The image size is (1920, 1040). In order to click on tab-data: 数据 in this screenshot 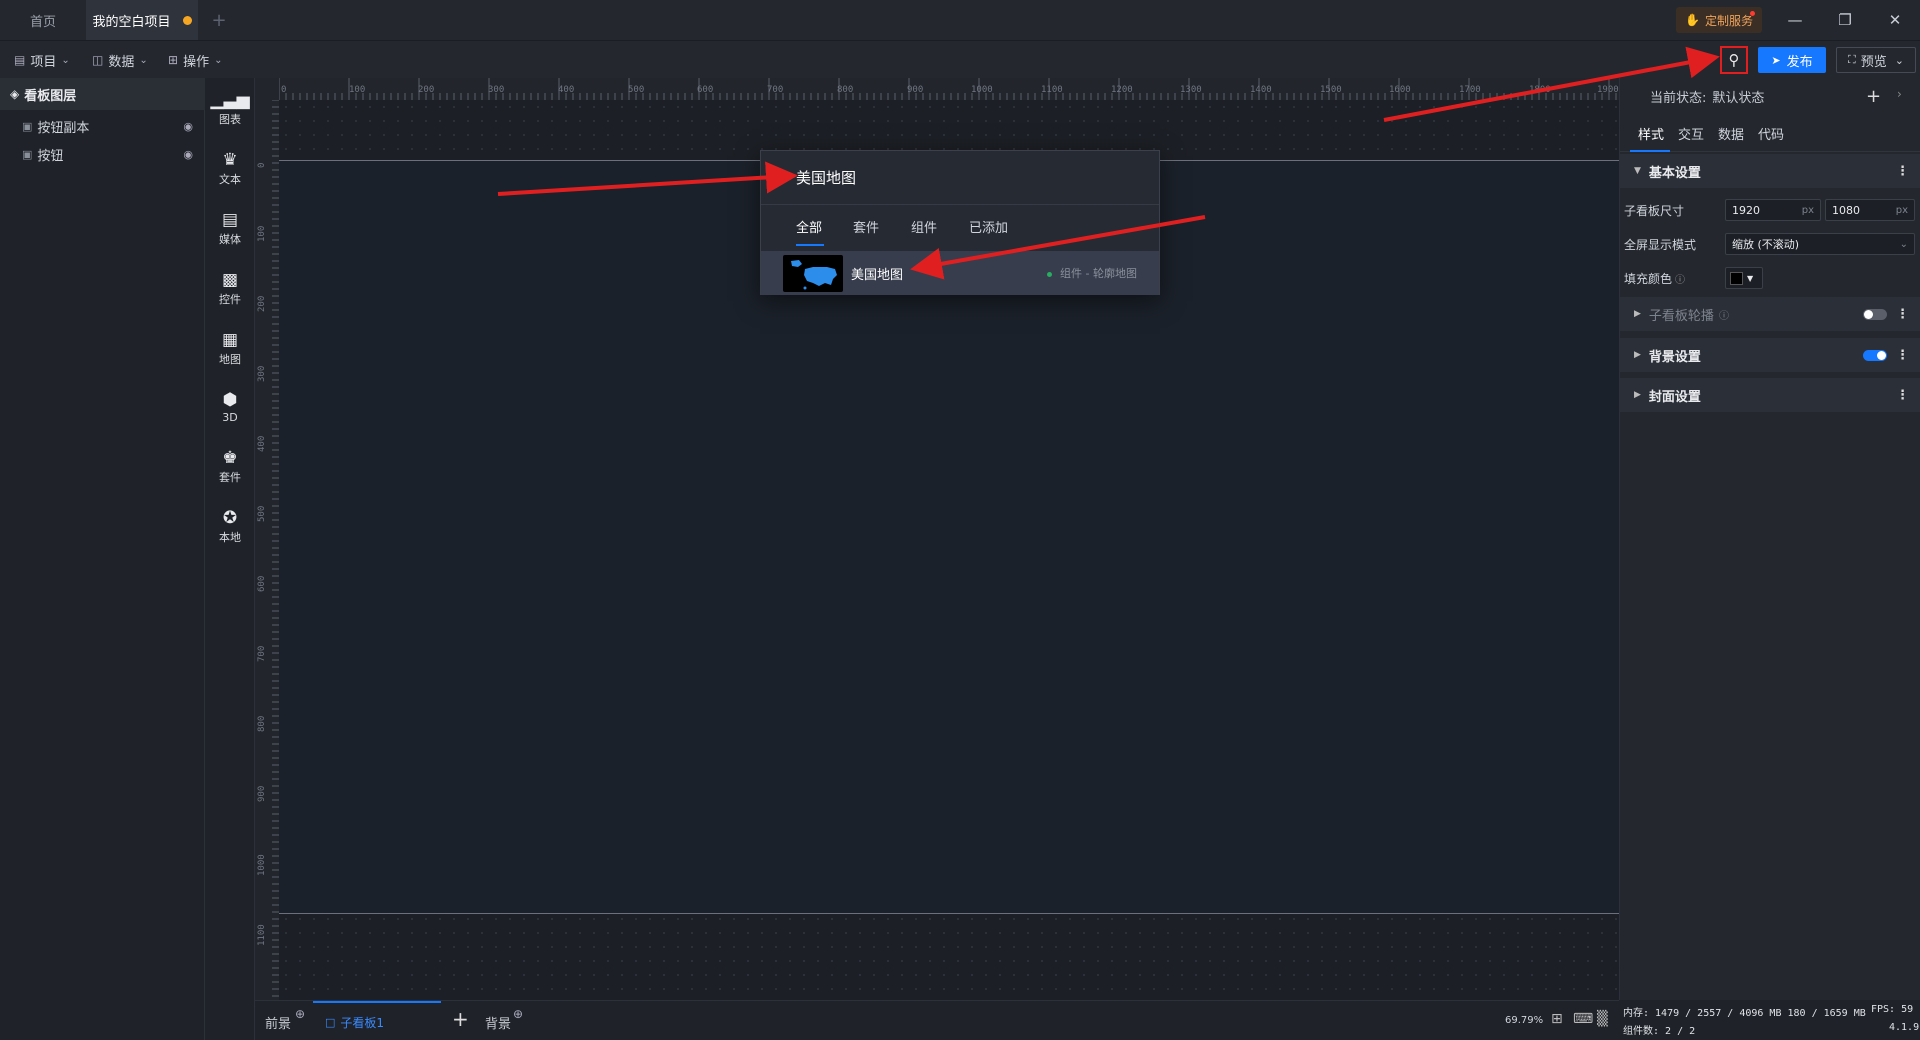, I will do `click(1731, 133)`.